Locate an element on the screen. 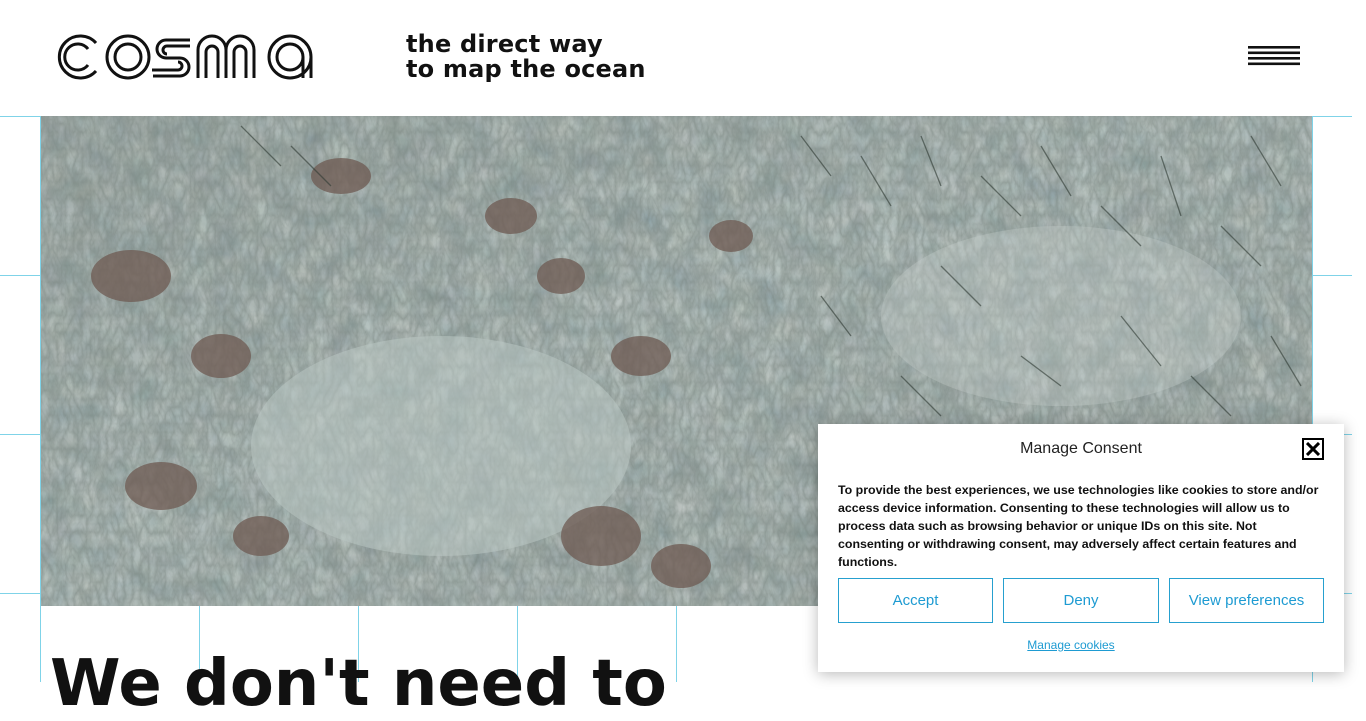 The height and width of the screenshot is (721, 1366). close-icon is located at coordinates (1313, 449).